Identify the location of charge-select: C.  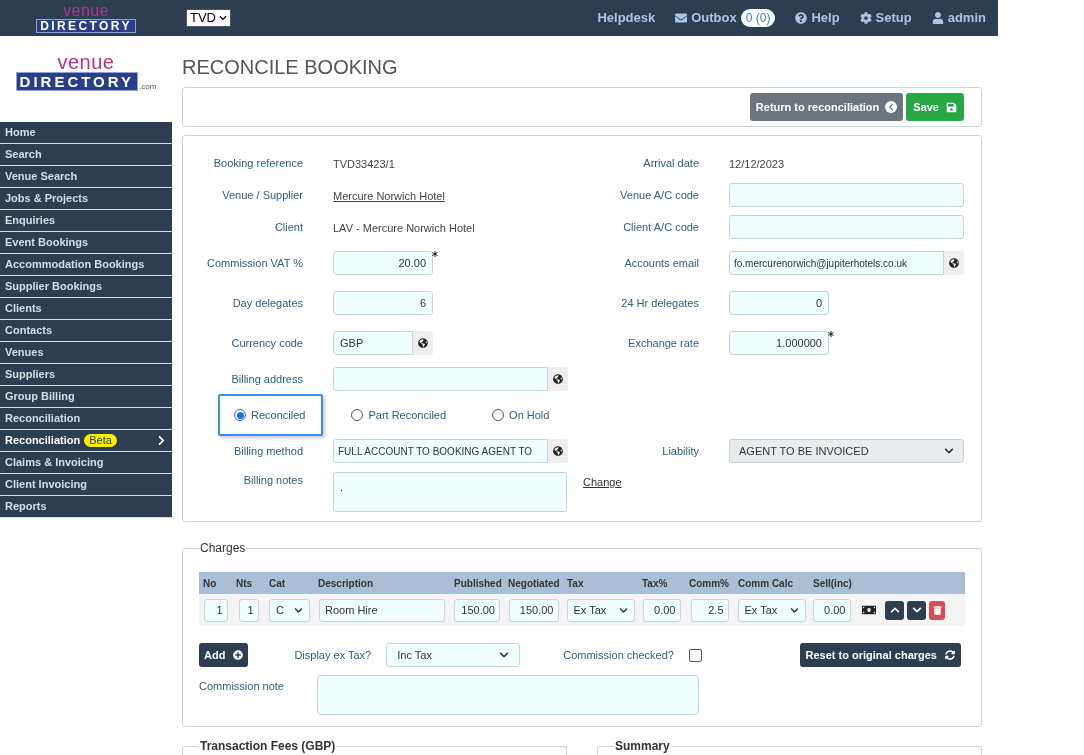
(289, 610).